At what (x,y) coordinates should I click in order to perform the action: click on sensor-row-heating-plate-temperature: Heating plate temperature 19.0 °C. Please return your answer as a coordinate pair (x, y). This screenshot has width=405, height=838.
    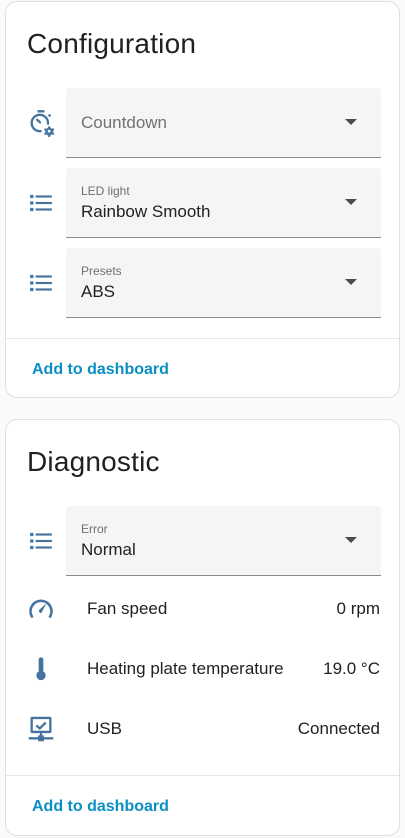
    Looking at the image, I should click on (202, 669).